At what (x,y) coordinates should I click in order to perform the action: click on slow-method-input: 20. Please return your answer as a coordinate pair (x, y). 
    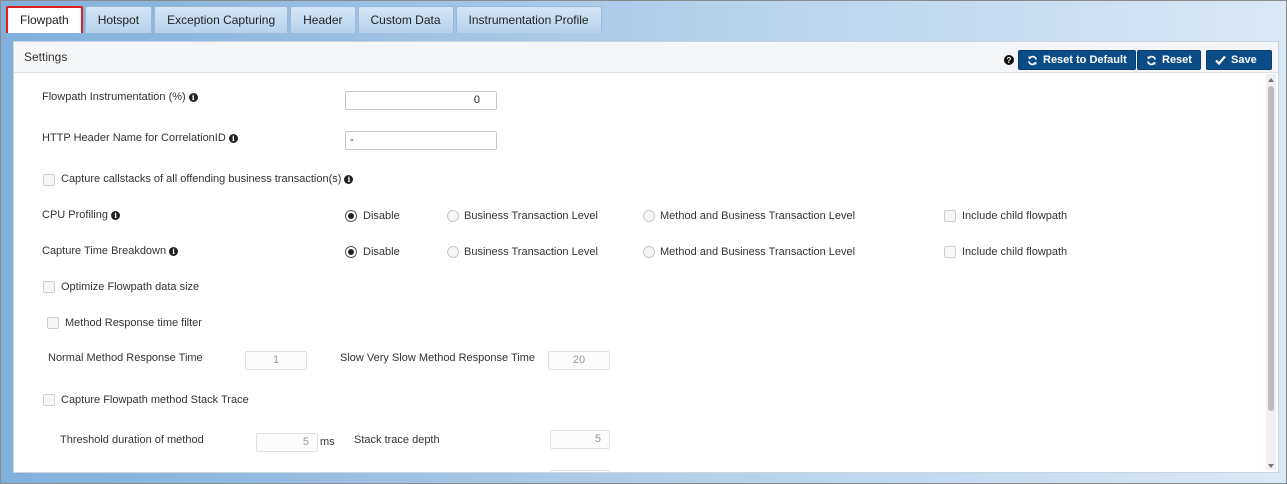
    Looking at the image, I should click on (579, 360).